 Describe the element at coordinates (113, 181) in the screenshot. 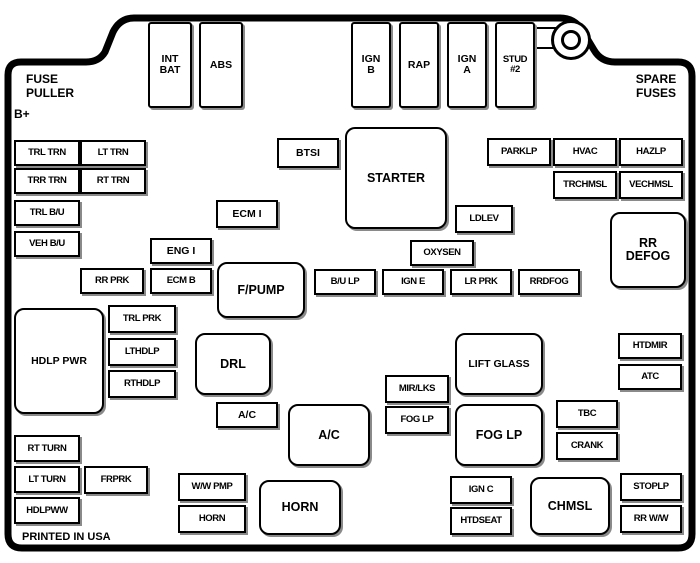

I see `fuse-box-rt-trn: RT TRN` at that location.